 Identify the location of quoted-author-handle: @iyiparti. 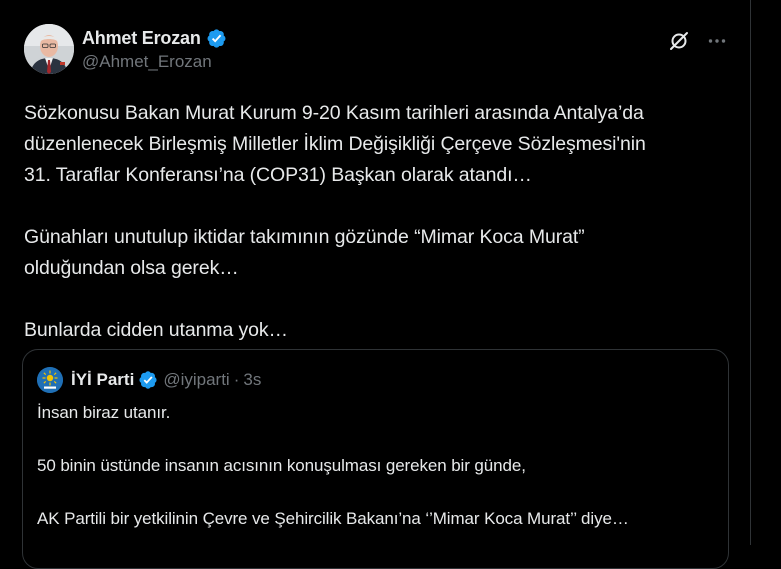
(196, 380).